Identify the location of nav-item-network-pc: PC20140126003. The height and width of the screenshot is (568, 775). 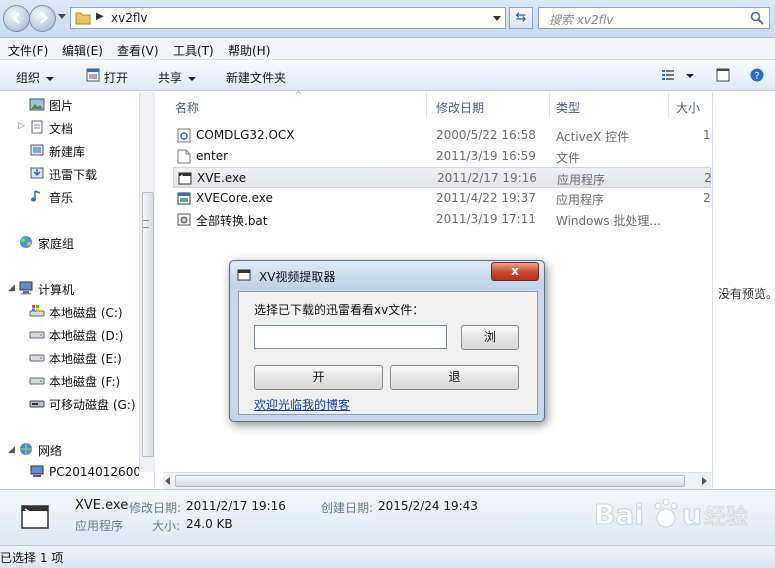
(94, 472).